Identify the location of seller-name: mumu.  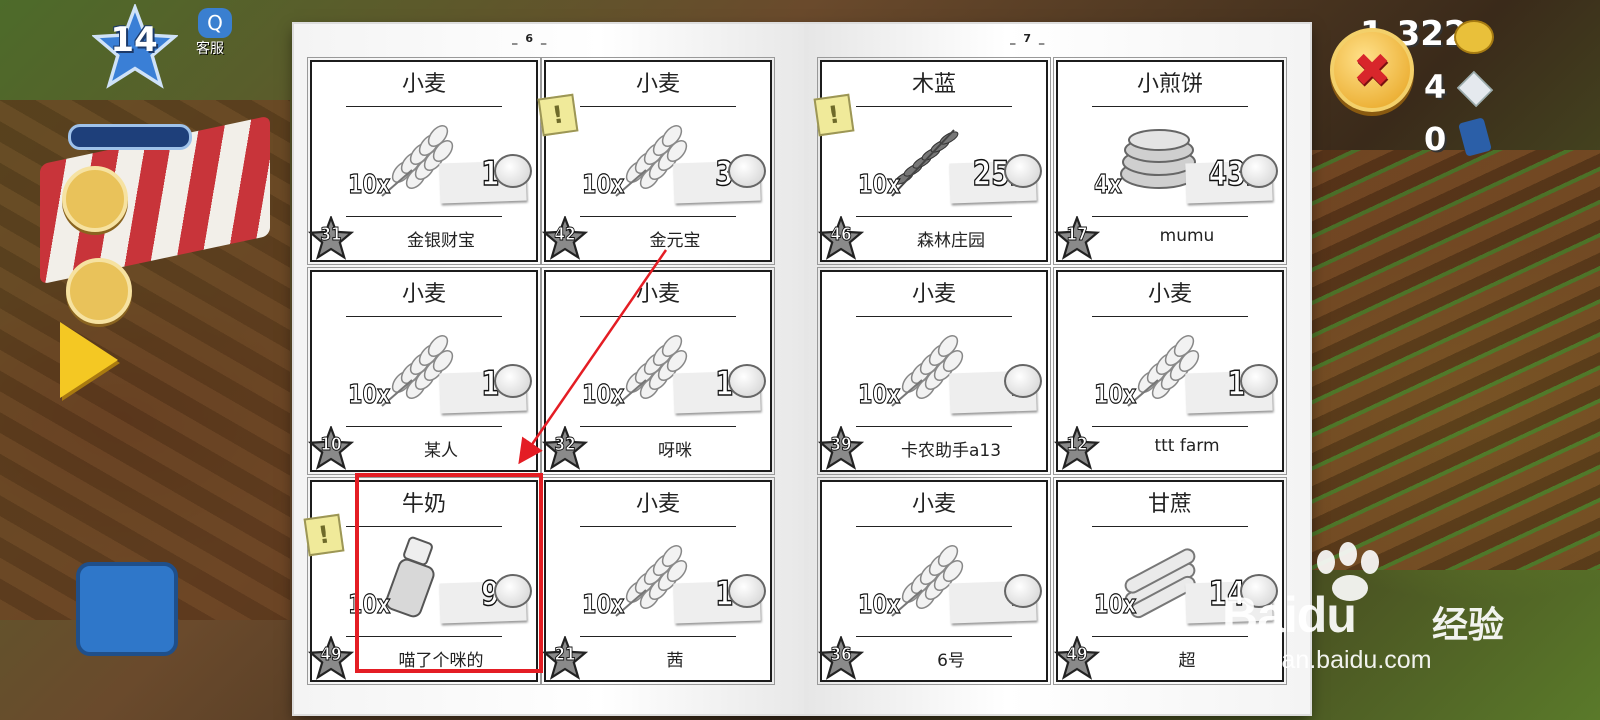
(1187, 236).